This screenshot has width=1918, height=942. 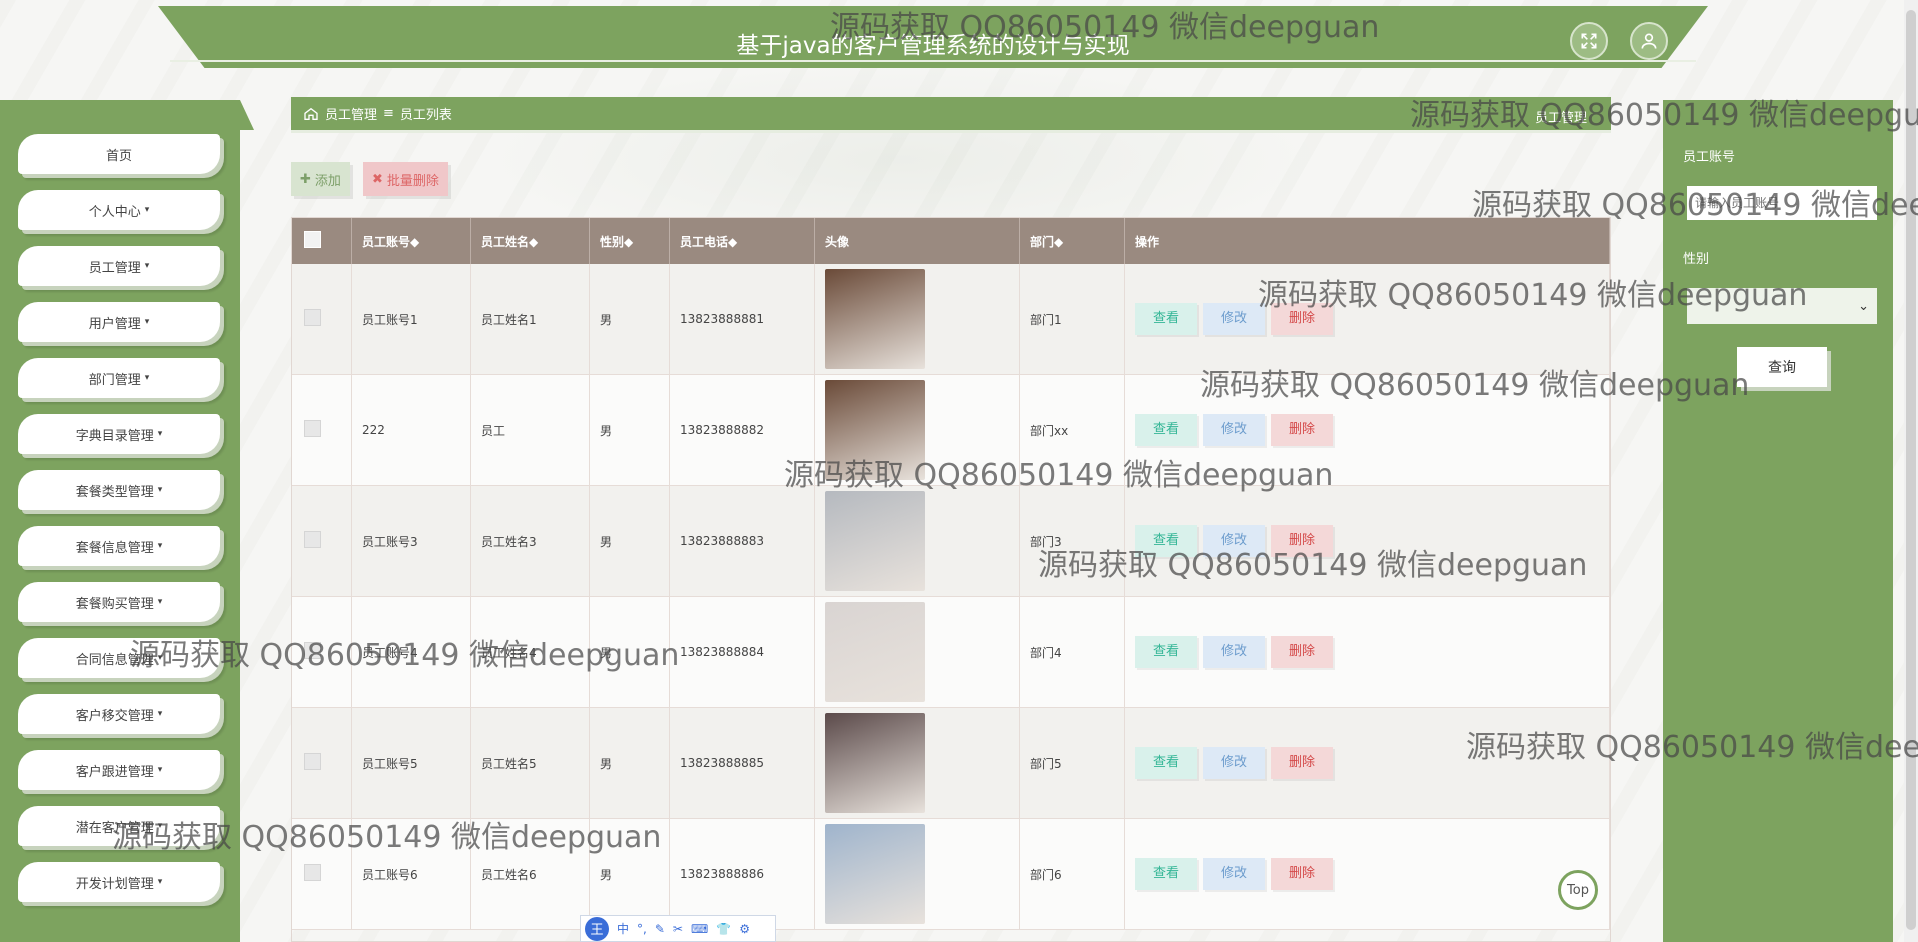 I want to click on add-button: ✚ 添加, so click(x=320, y=179).